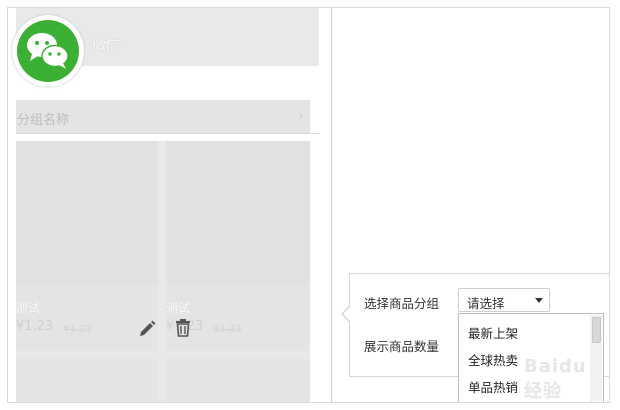 The height and width of the screenshot is (410, 620). What do you see at coordinates (183, 328) in the screenshot?
I see `trash-icon` at bounding box center [183, 328].